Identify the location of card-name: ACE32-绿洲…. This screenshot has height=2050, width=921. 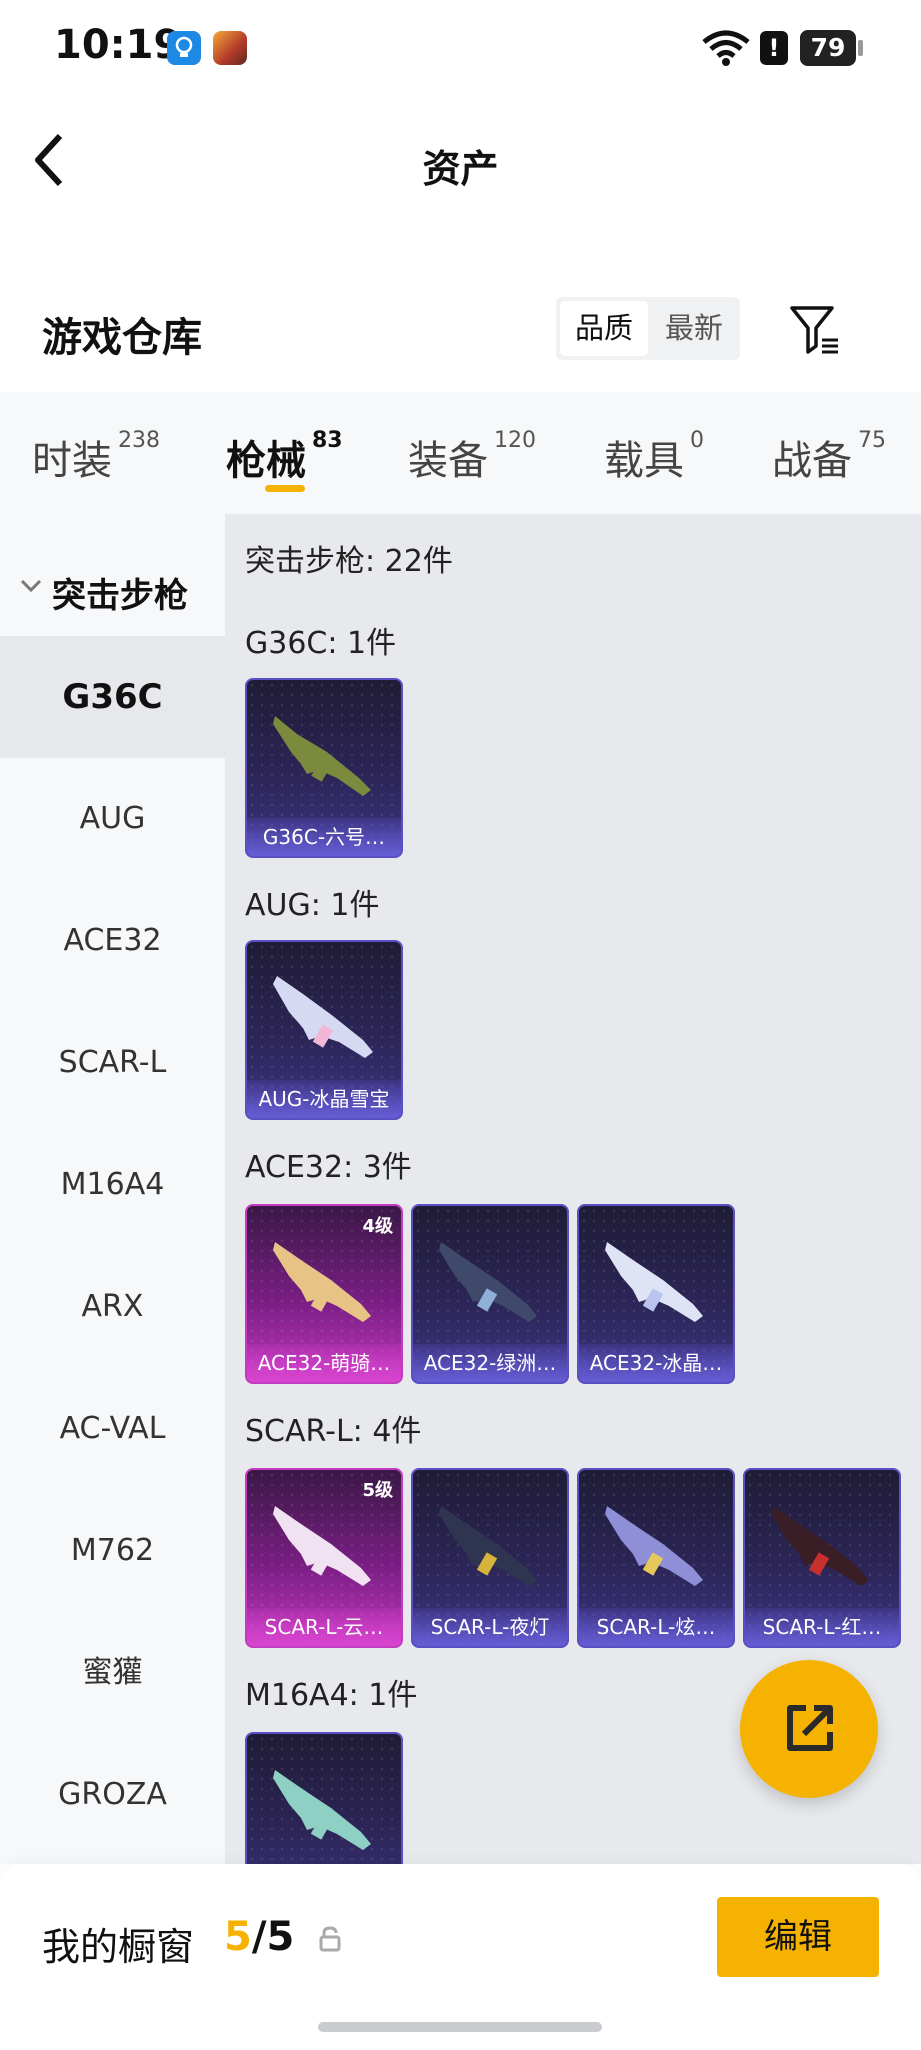
(490, 1363).